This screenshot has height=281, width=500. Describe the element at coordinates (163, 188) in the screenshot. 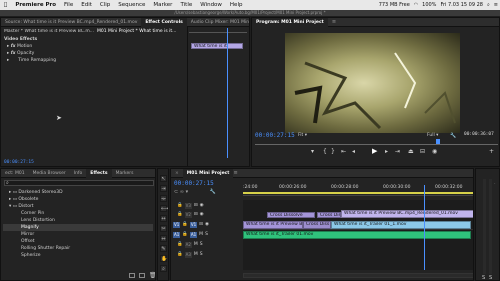

I see `track-select-tool-icon: ⇥` at that location.